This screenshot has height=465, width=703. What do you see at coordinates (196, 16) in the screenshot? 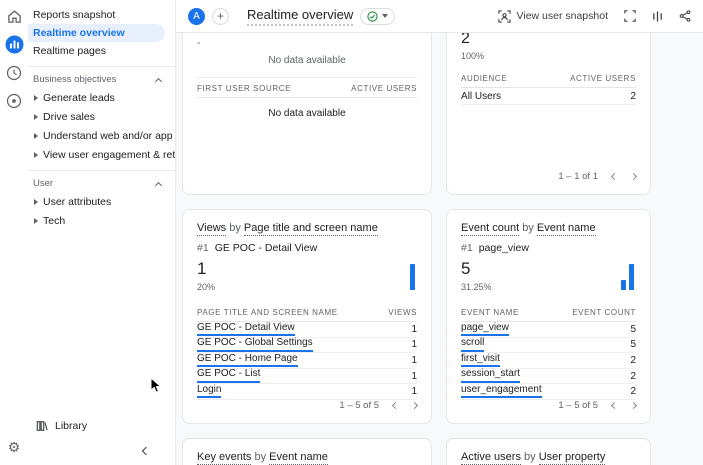
I see `avatar: A` at bounding box center [196, 16].